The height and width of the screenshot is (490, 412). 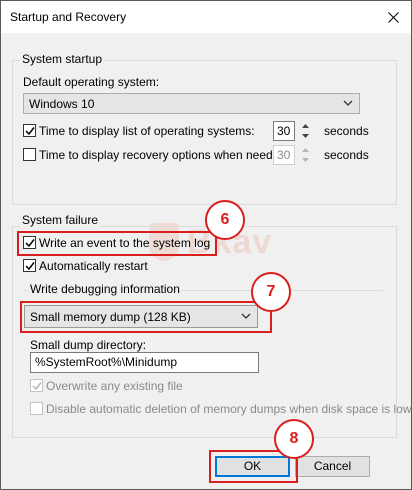 What do you see at coordinates (93, 266) in the screenshot?
I see `auto-restart-label: Automatically restart` at bounding box center [93, 266].